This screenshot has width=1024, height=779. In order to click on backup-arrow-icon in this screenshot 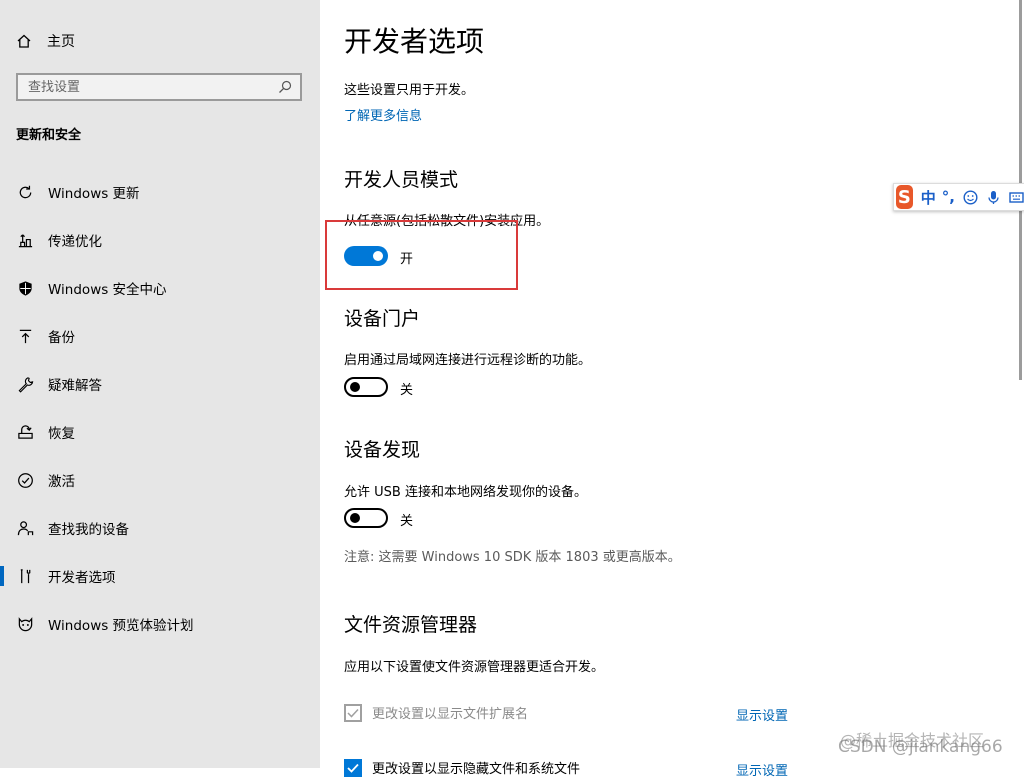, I will do `click(25, 336)`.